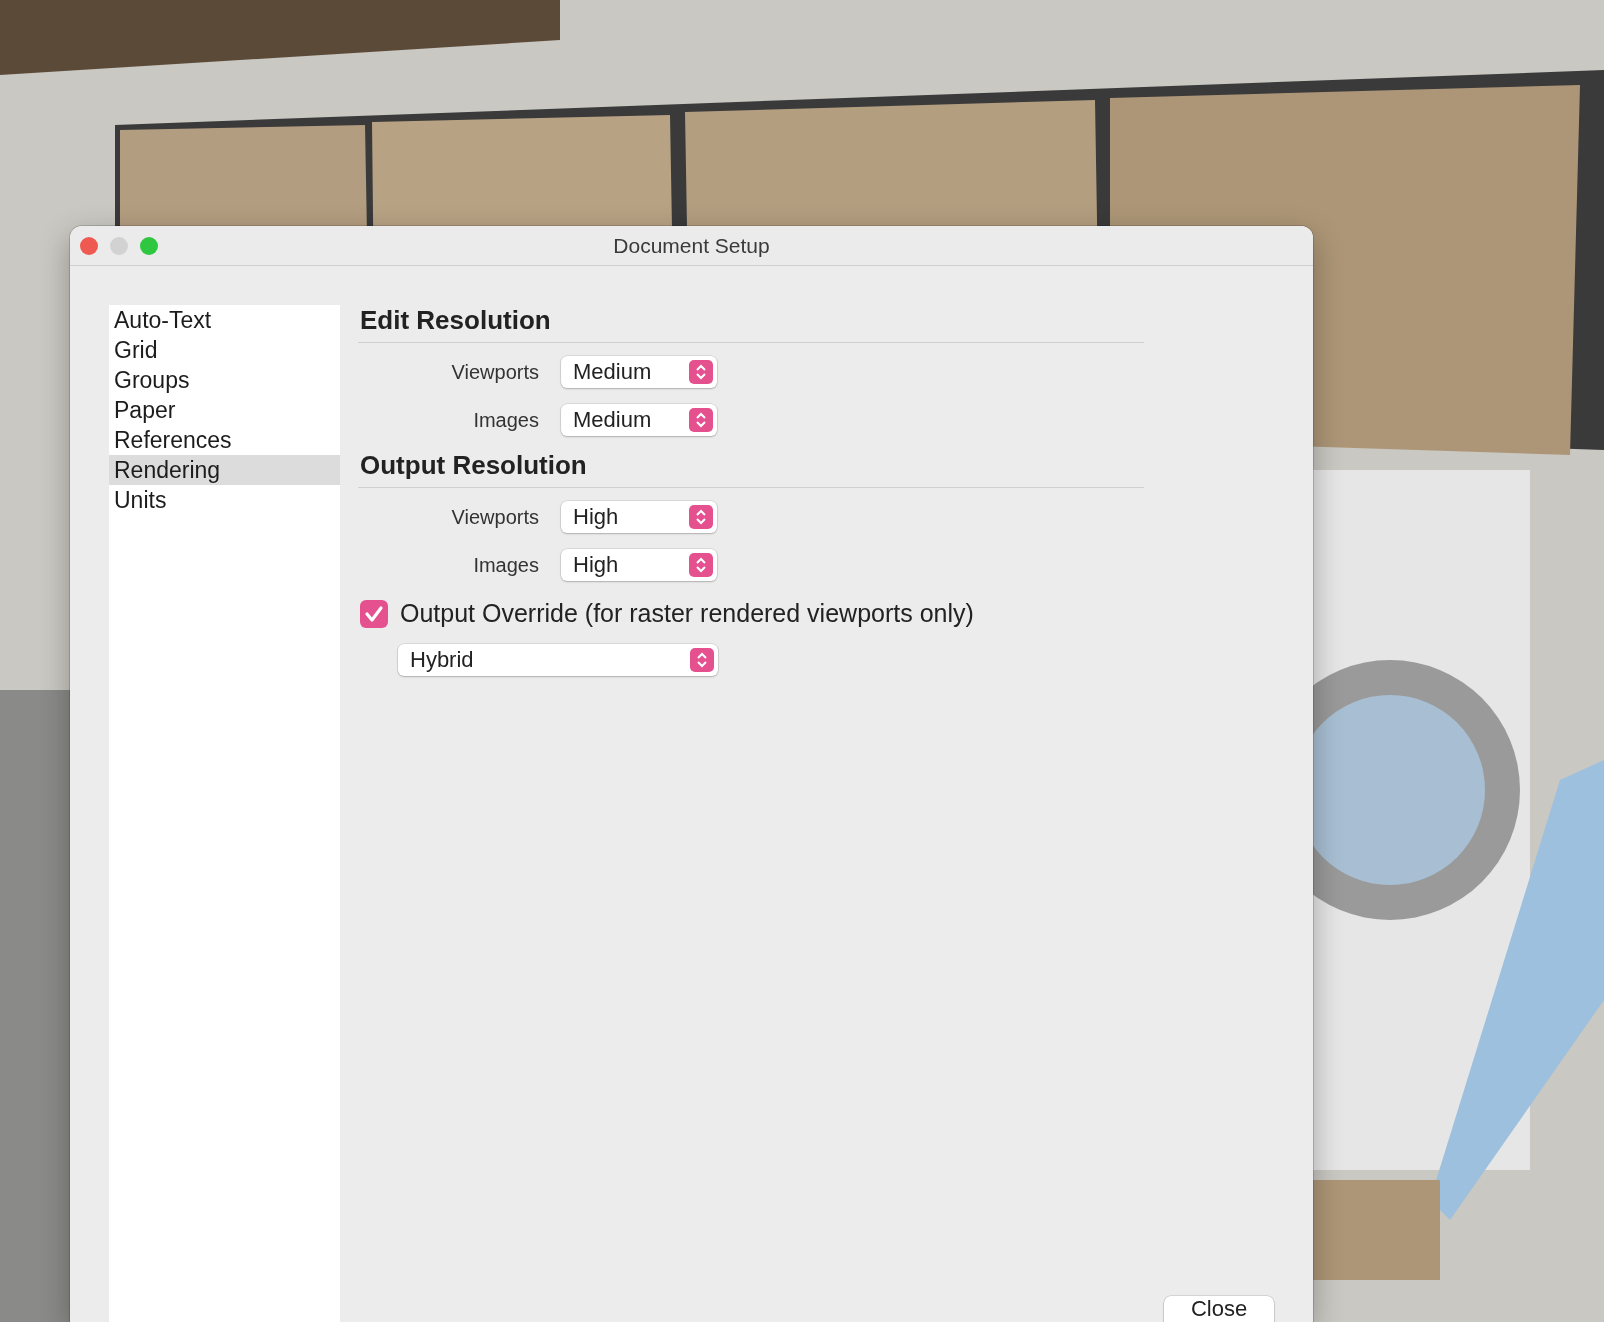  I want to click on sidebar-item: Grid, so click(224, 350).